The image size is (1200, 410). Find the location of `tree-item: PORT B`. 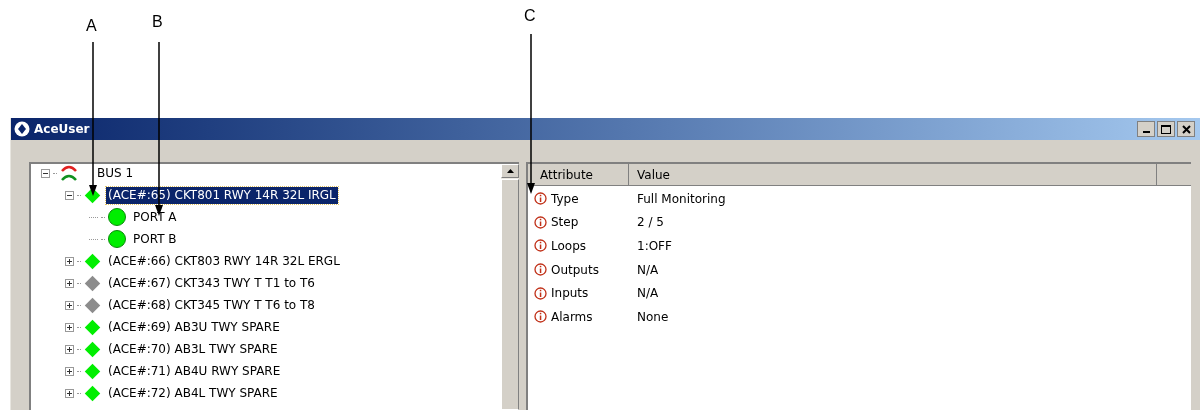

tree-item: PORT B is located at coordinates (155, 239).